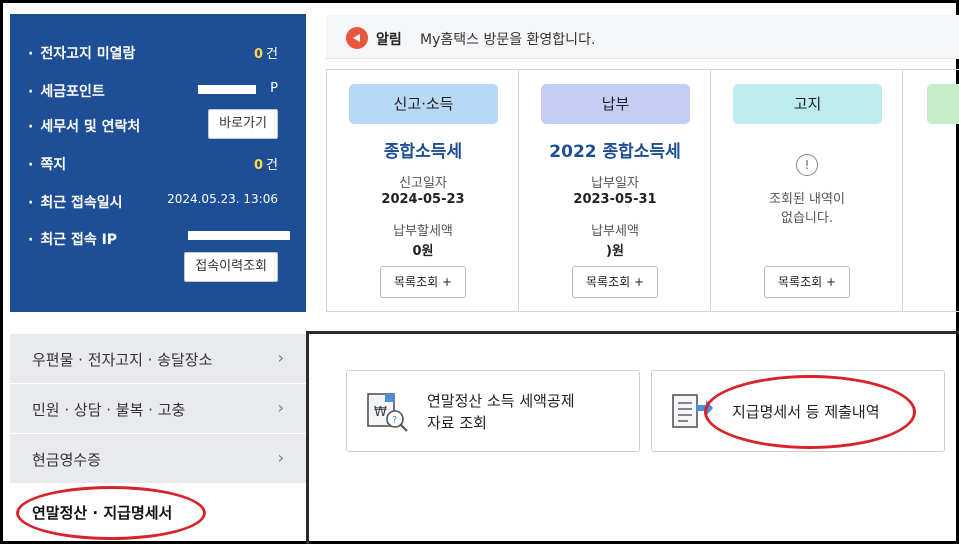 This screenshot has width=959, height=544. Describe the element at coordinates (615, 183) in the screenshot. I see `payment-date-label: 납부일자` at that location.